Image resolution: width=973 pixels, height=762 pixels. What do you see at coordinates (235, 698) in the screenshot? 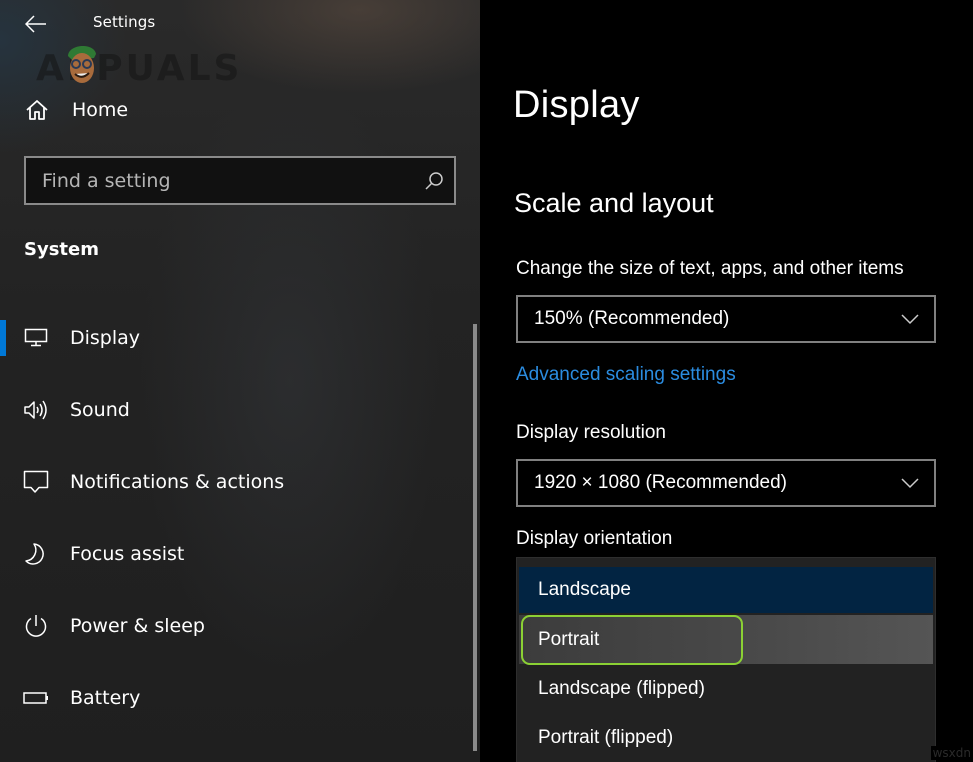
I see `sidebar-item-battery: Battery` at bounding box center [235, 698].